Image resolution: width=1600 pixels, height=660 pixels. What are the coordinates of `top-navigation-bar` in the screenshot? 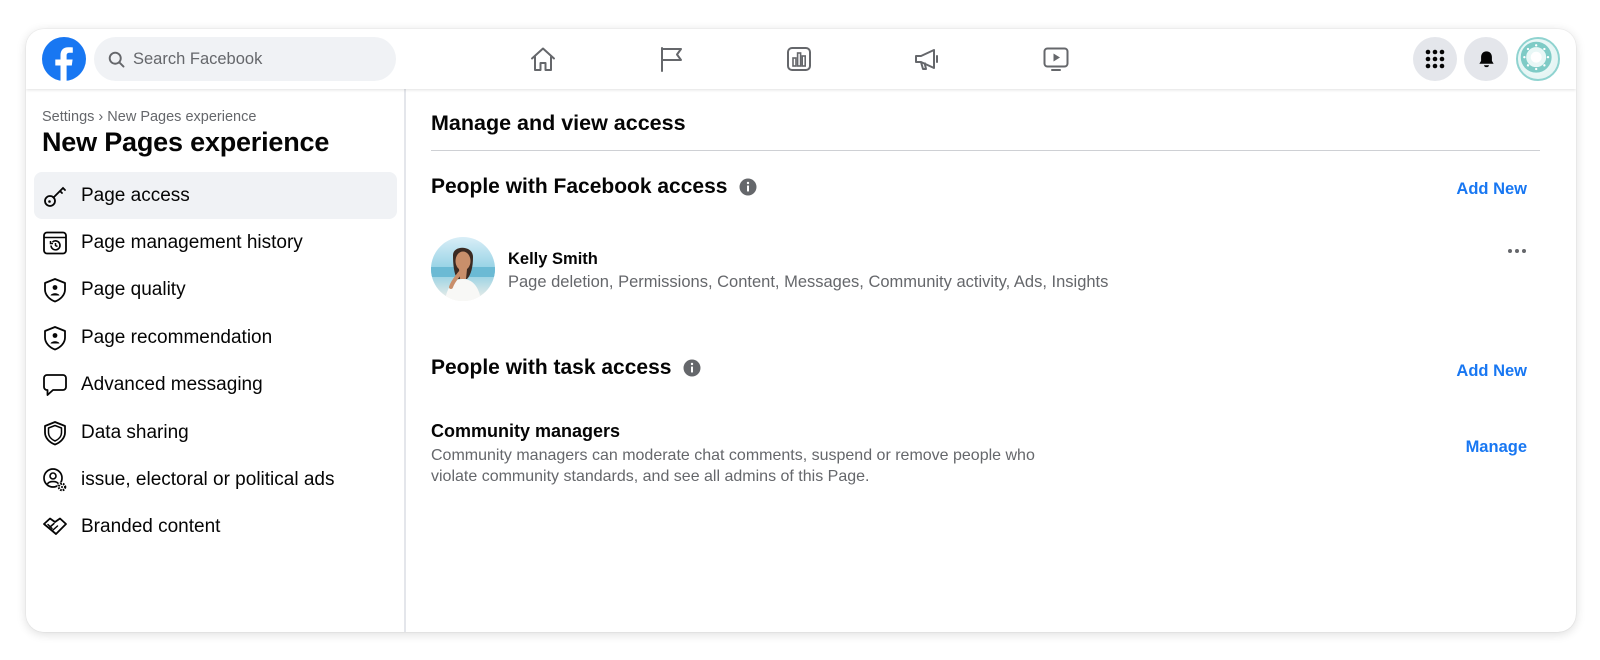 It's located at (801, 59).